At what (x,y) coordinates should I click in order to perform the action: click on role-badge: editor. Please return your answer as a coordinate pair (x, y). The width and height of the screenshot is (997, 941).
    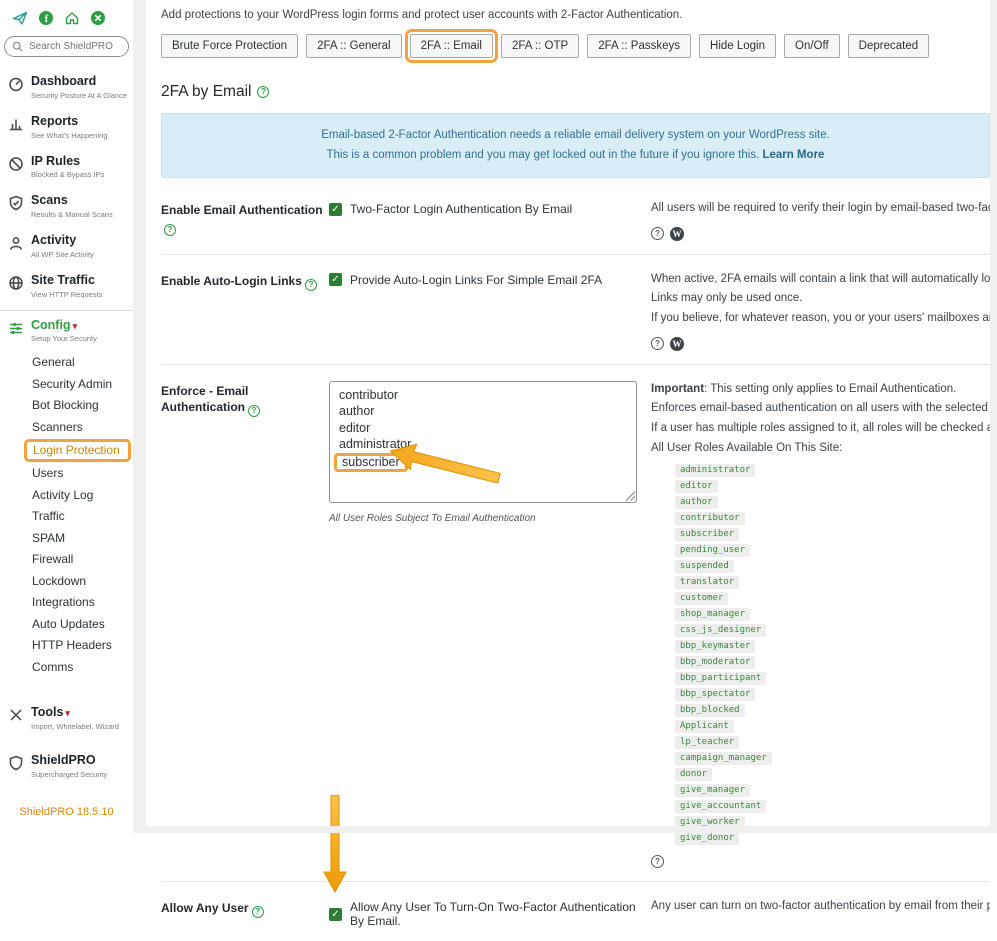
    Looking at the image, I should click on (696, 486).